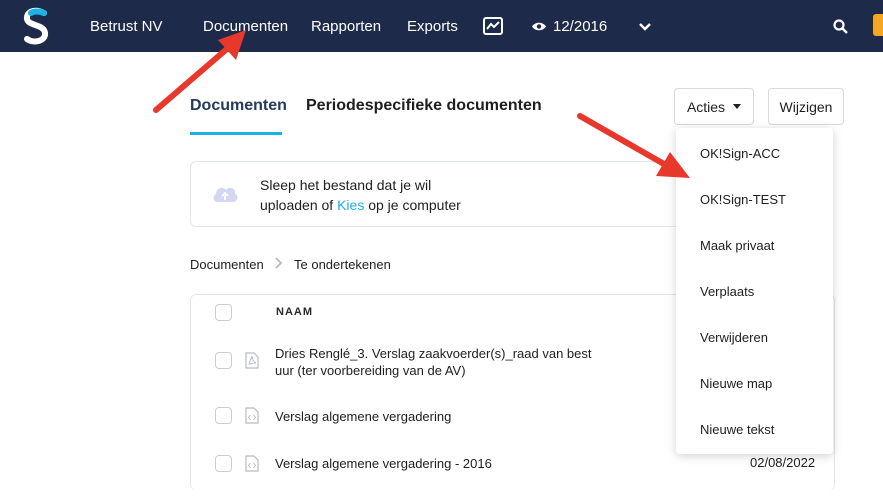 The width and height of the screenshot is (883, 504). Describe the element at coordinates (645, 27) in the screenshot. I see `chevron-down-icon` at that location.